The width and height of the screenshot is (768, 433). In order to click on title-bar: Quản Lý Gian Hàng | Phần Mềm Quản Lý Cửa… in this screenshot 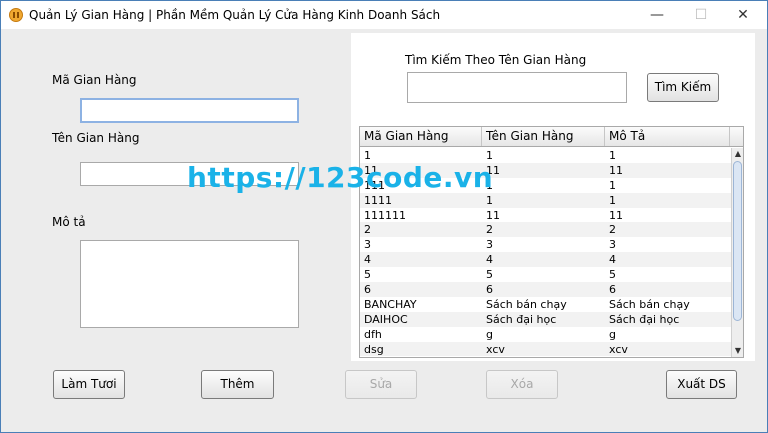, I will do `click(384, 15)`.